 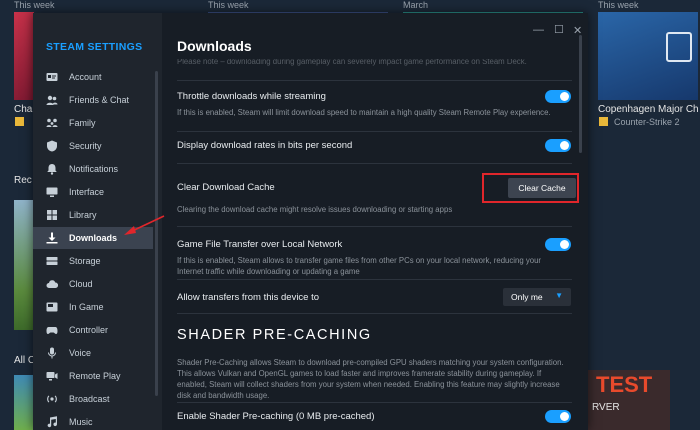 What do you see at coordinates (83, 215) in the screenshot?
I see `sidebar-item-label: Library` at bounding box center [83, 215].